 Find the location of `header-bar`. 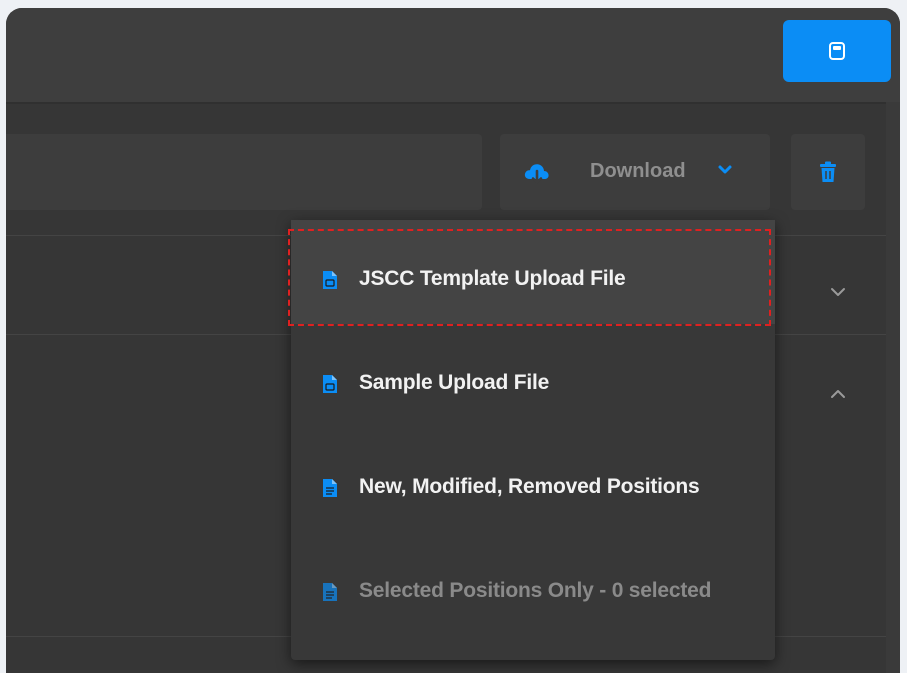

header-bar is located at coordinates (453, 55).